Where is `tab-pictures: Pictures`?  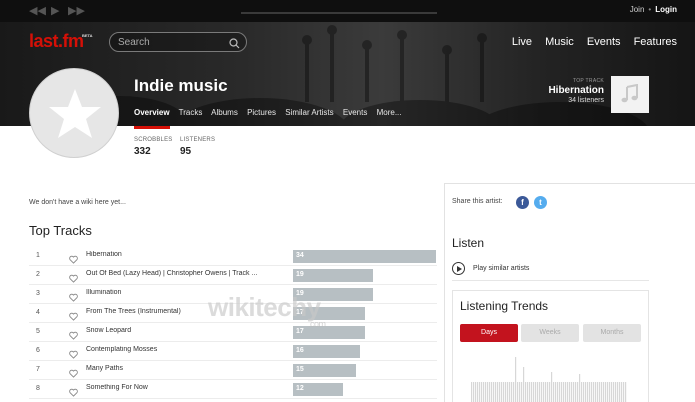 tab-pictures: Pictures is located at coordinates (261, 112).